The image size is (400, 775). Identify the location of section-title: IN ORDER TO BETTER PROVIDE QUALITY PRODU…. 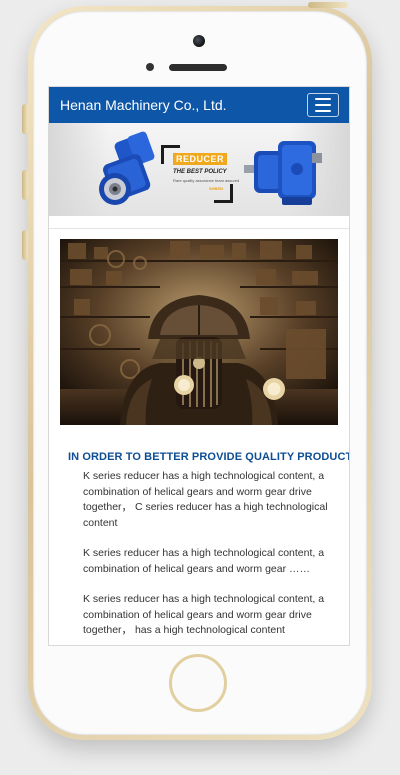
(209, 457).